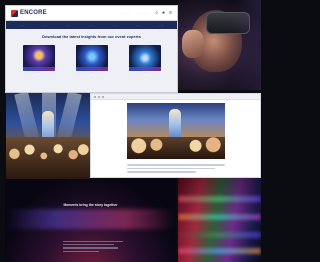 The height and width of the screenshot is (262, 320). Describe the element at coordinates (176, 169) in the screenshot. I see `slide-caption-lines` at that location.